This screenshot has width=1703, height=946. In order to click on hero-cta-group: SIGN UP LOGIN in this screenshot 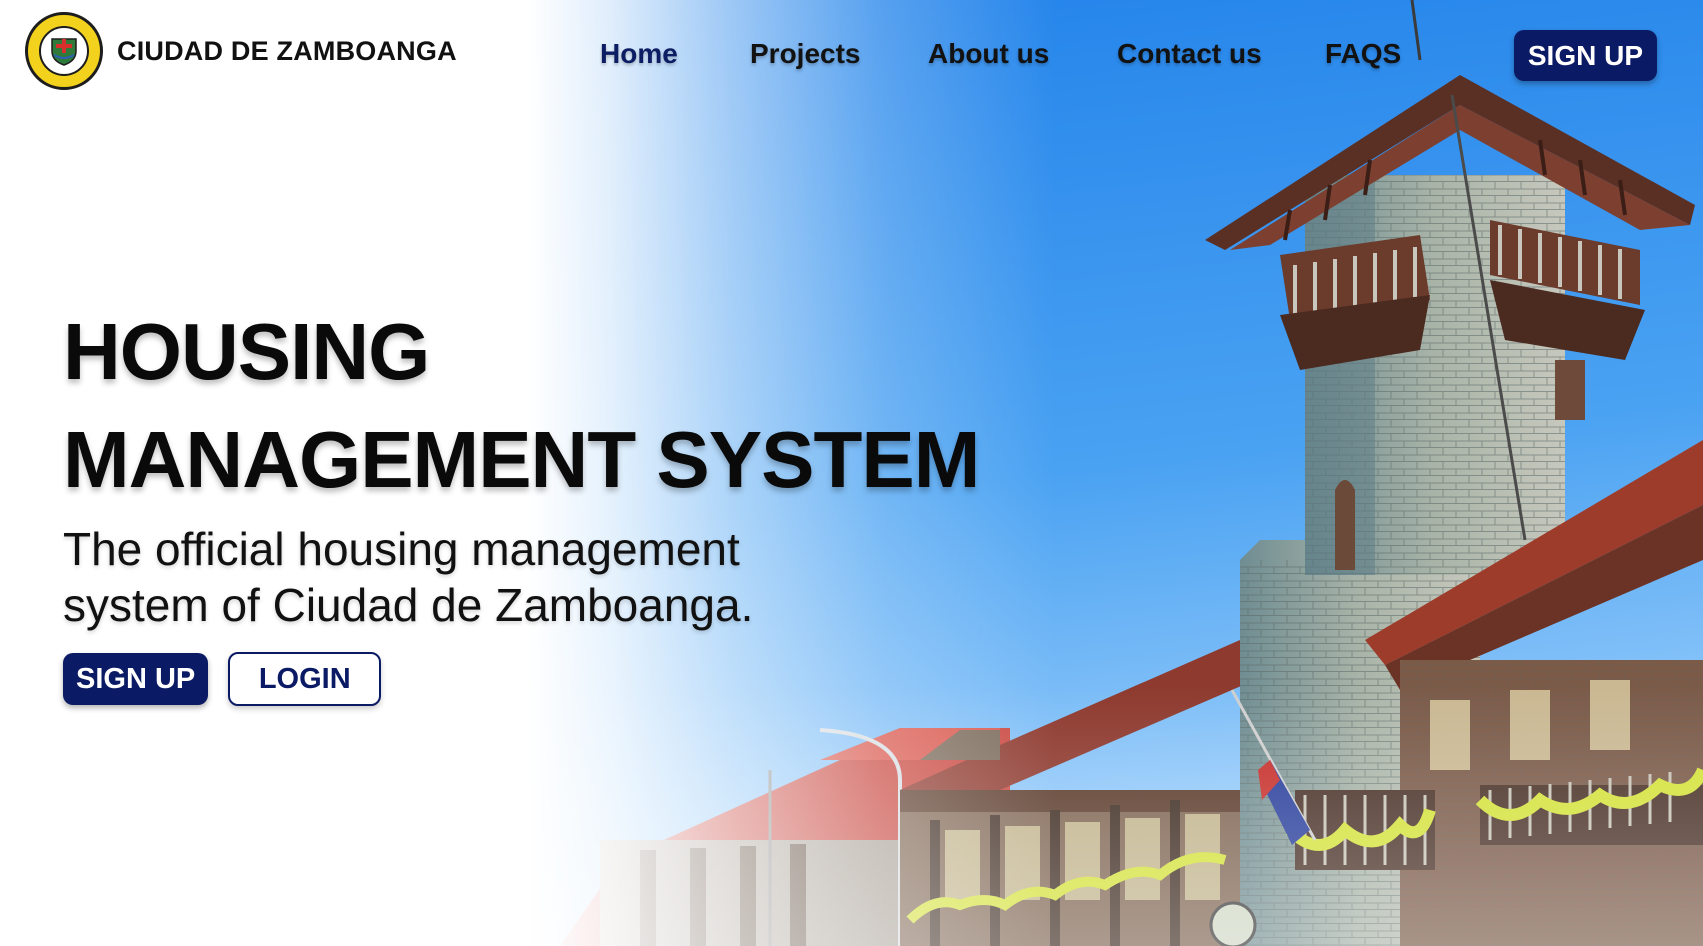, I will do `click(222, 679)`.